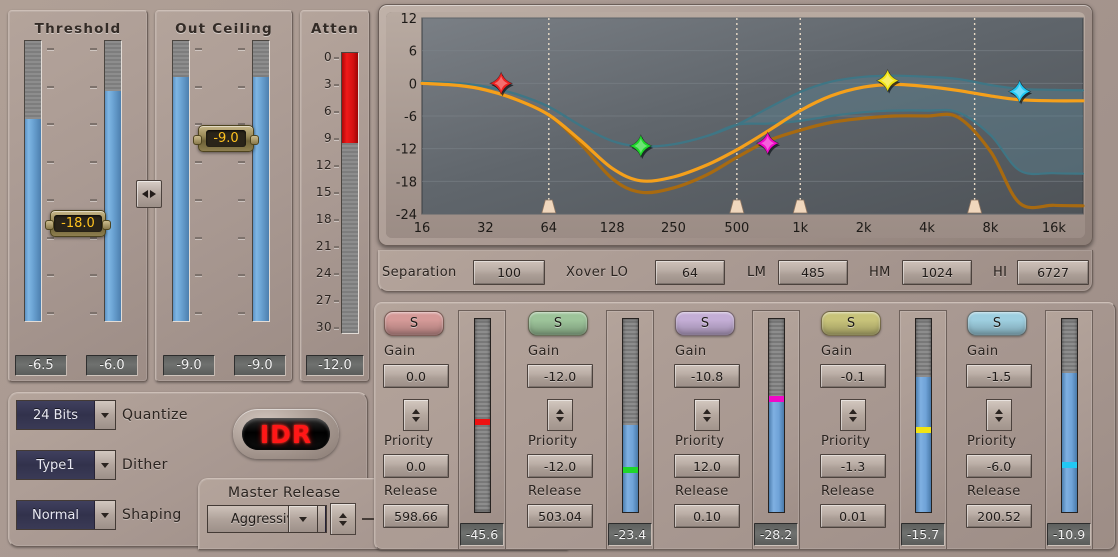 The width and height of the screenshot is (1118, 557). What do you see at coordinates (343, 519) in the screenshot?
I see `master-release-spinner` at bounding box center [343, 519].